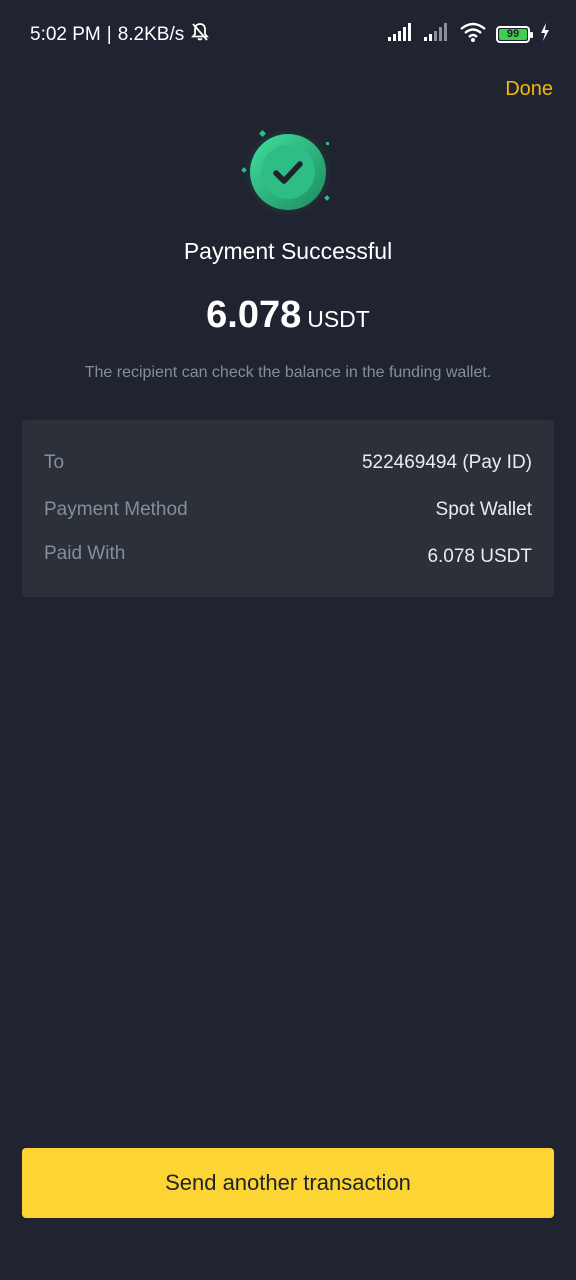 The width and height of the screenshot is (576, 1280). Describe the element at coordinates (529, 89) in the screenshot. I see `done-button: Done` at that location.